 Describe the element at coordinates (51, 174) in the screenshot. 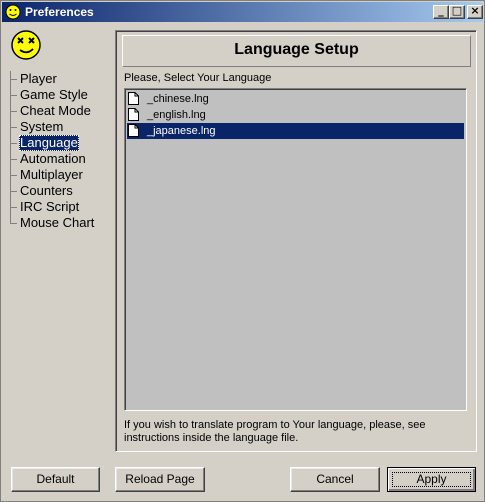

I see `sidebar-item-label: Multiplayer` at that location.